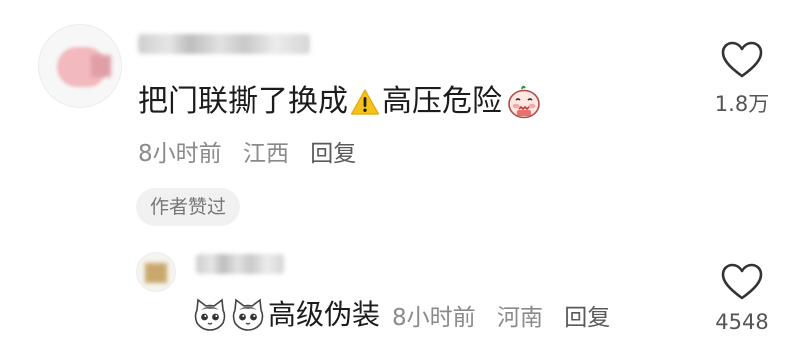 The width and height of the screenshot is (800, 359). Describe the element at coordinates (240, 264) in the screenshot. I see `reply-username-blurred` at that location.